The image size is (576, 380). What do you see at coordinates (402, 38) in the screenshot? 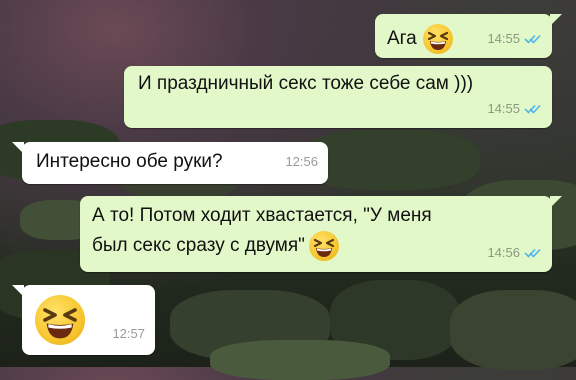
I see `message-text: Ага` at bounding box center [402, 38].